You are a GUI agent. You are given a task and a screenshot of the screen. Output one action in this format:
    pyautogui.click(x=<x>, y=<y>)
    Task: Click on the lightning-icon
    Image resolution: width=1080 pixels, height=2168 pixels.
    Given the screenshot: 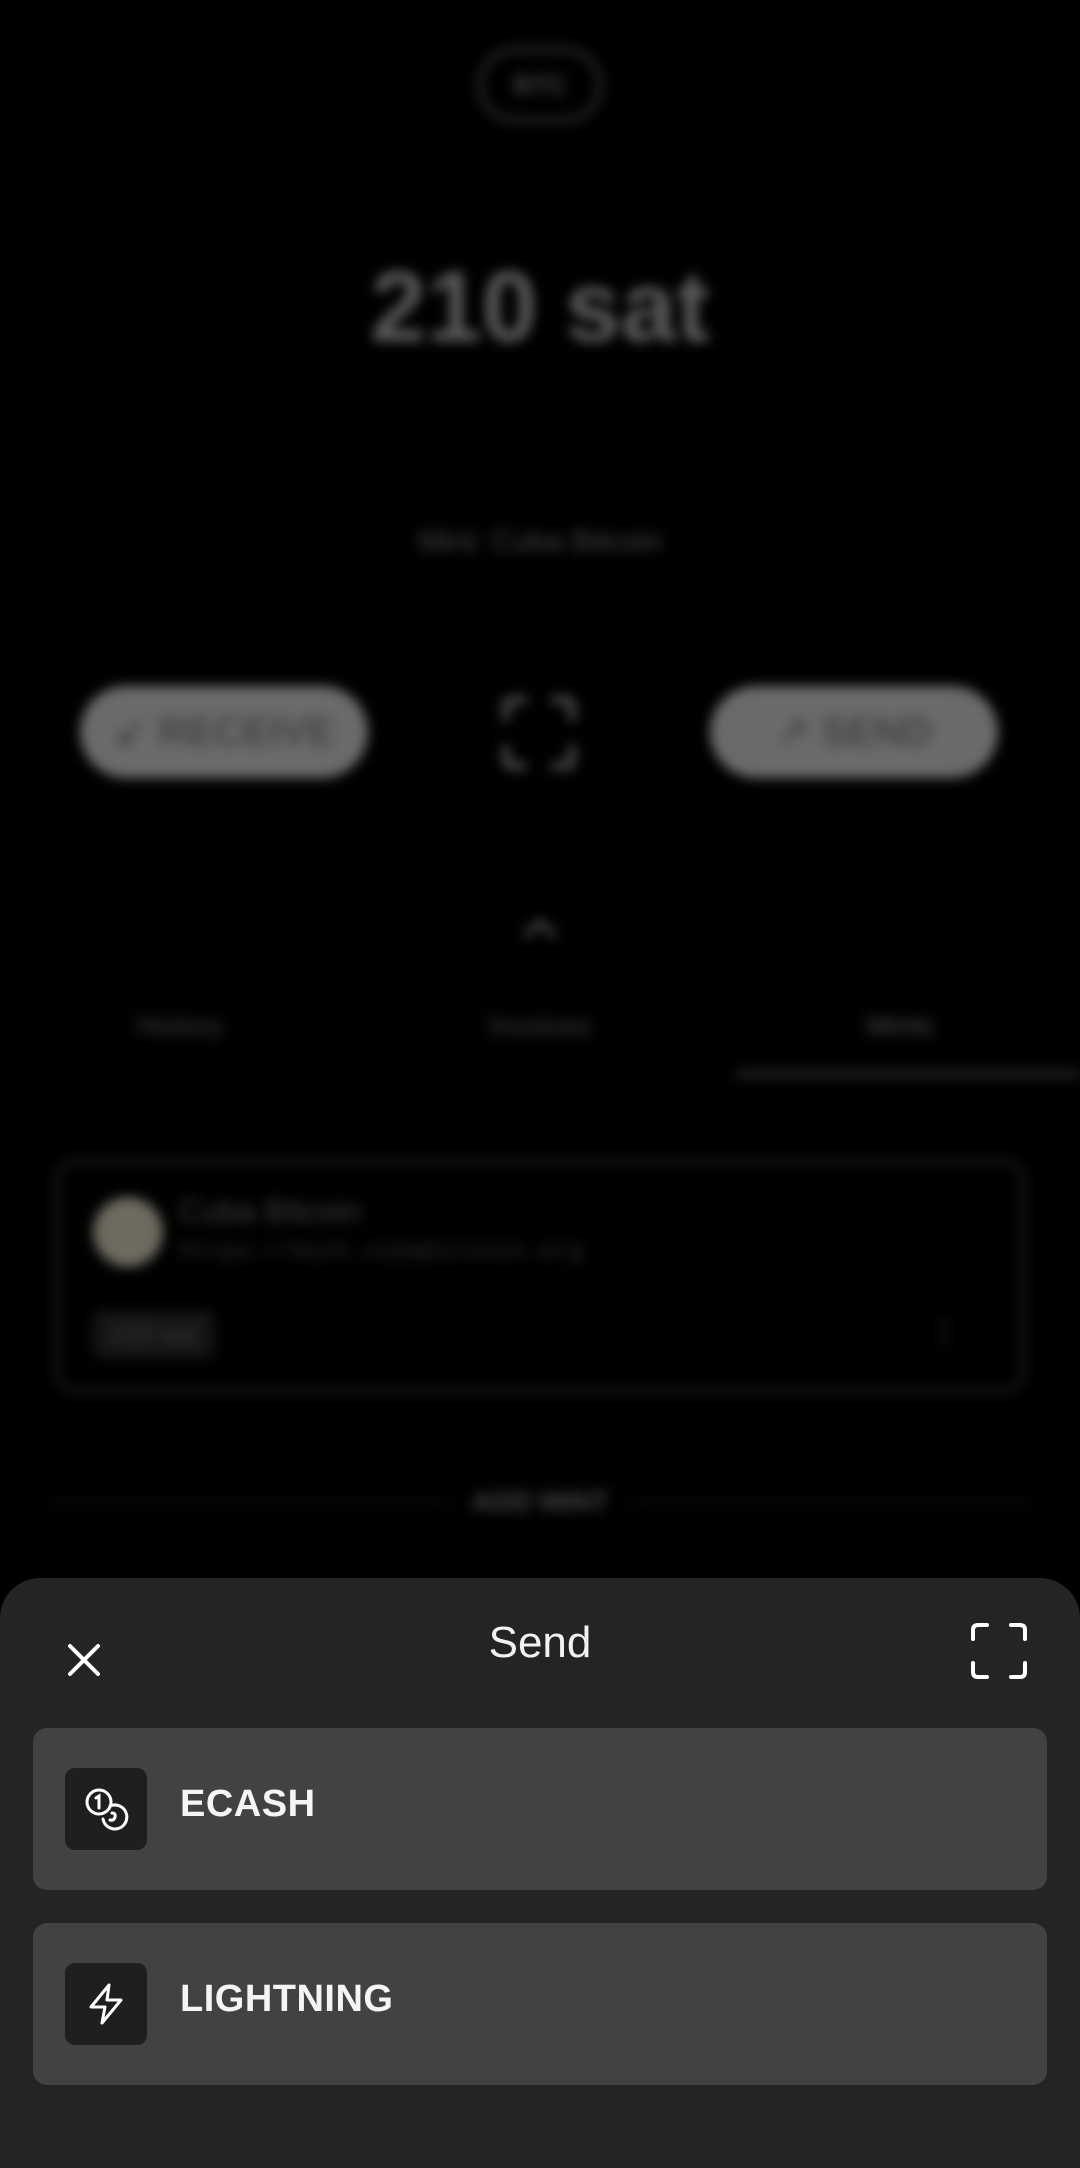 What is the action you would take?
    pyautogui.click(x=106, y=2004)
    